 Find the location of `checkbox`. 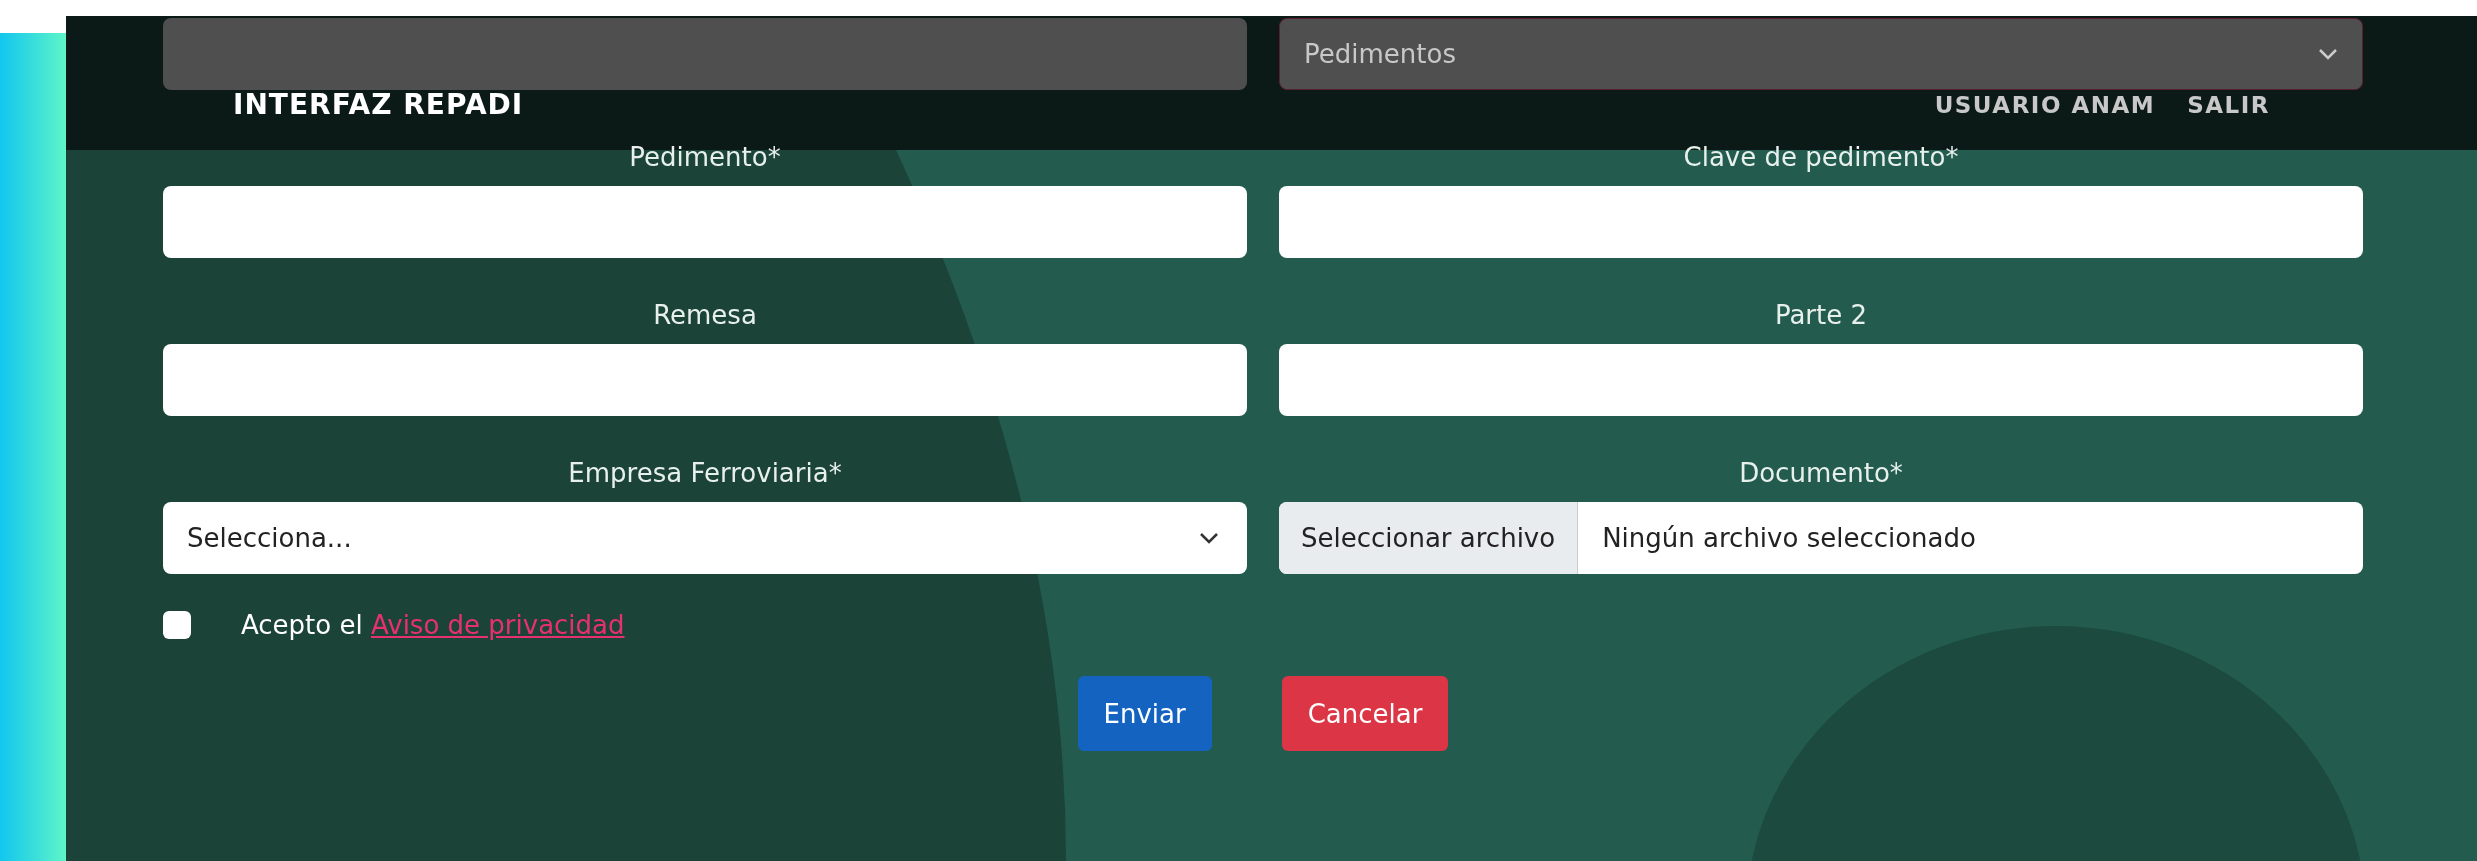

checkbox is located at coordinates (177, 625).